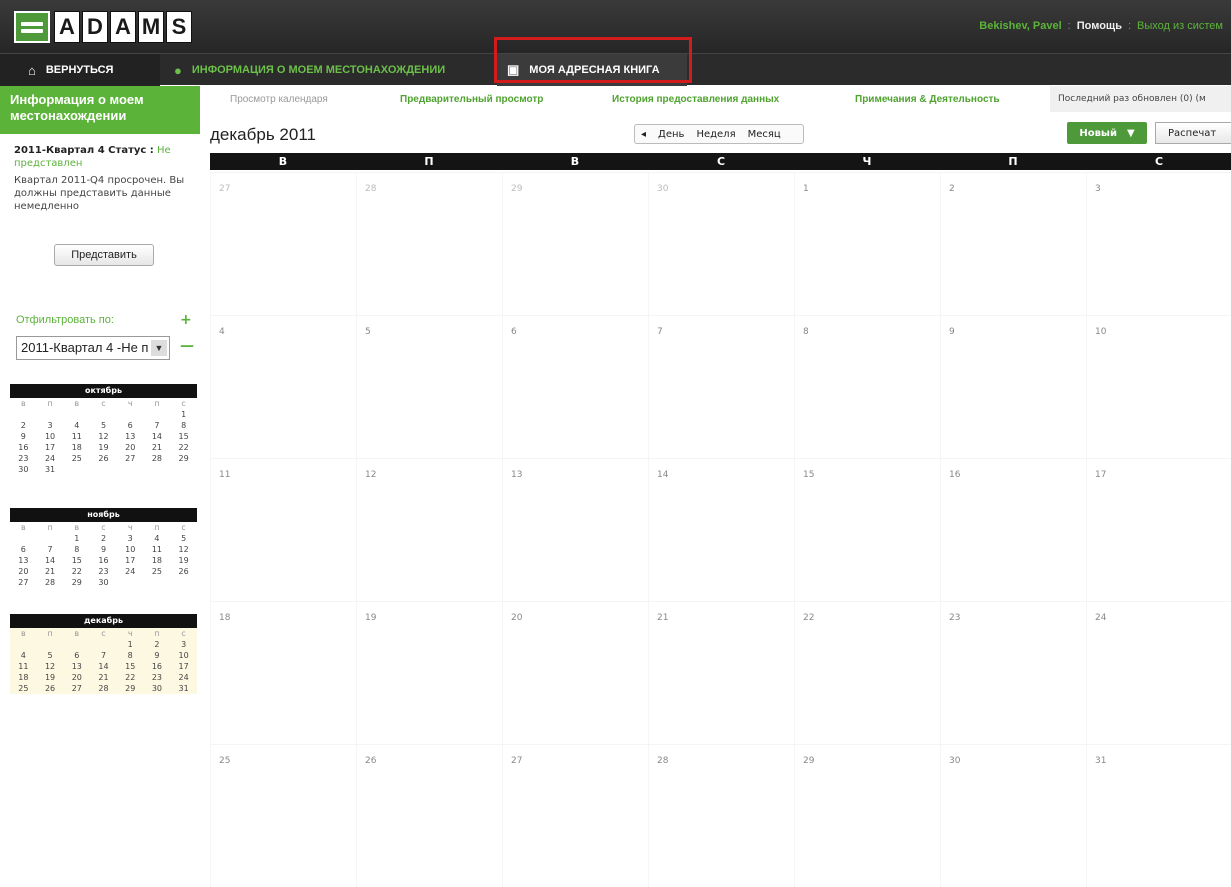 This screenshot has width=1231, height=887. What do you see at coordinates (183, 414) in the screenshot?
I see `mini-day: 1` at bounding box center [183, 414].